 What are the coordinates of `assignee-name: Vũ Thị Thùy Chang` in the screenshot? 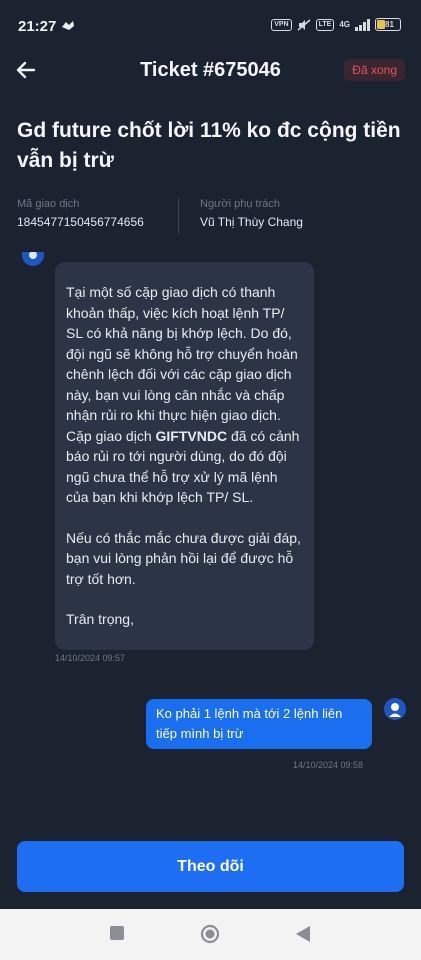 It's located at (251, 222).